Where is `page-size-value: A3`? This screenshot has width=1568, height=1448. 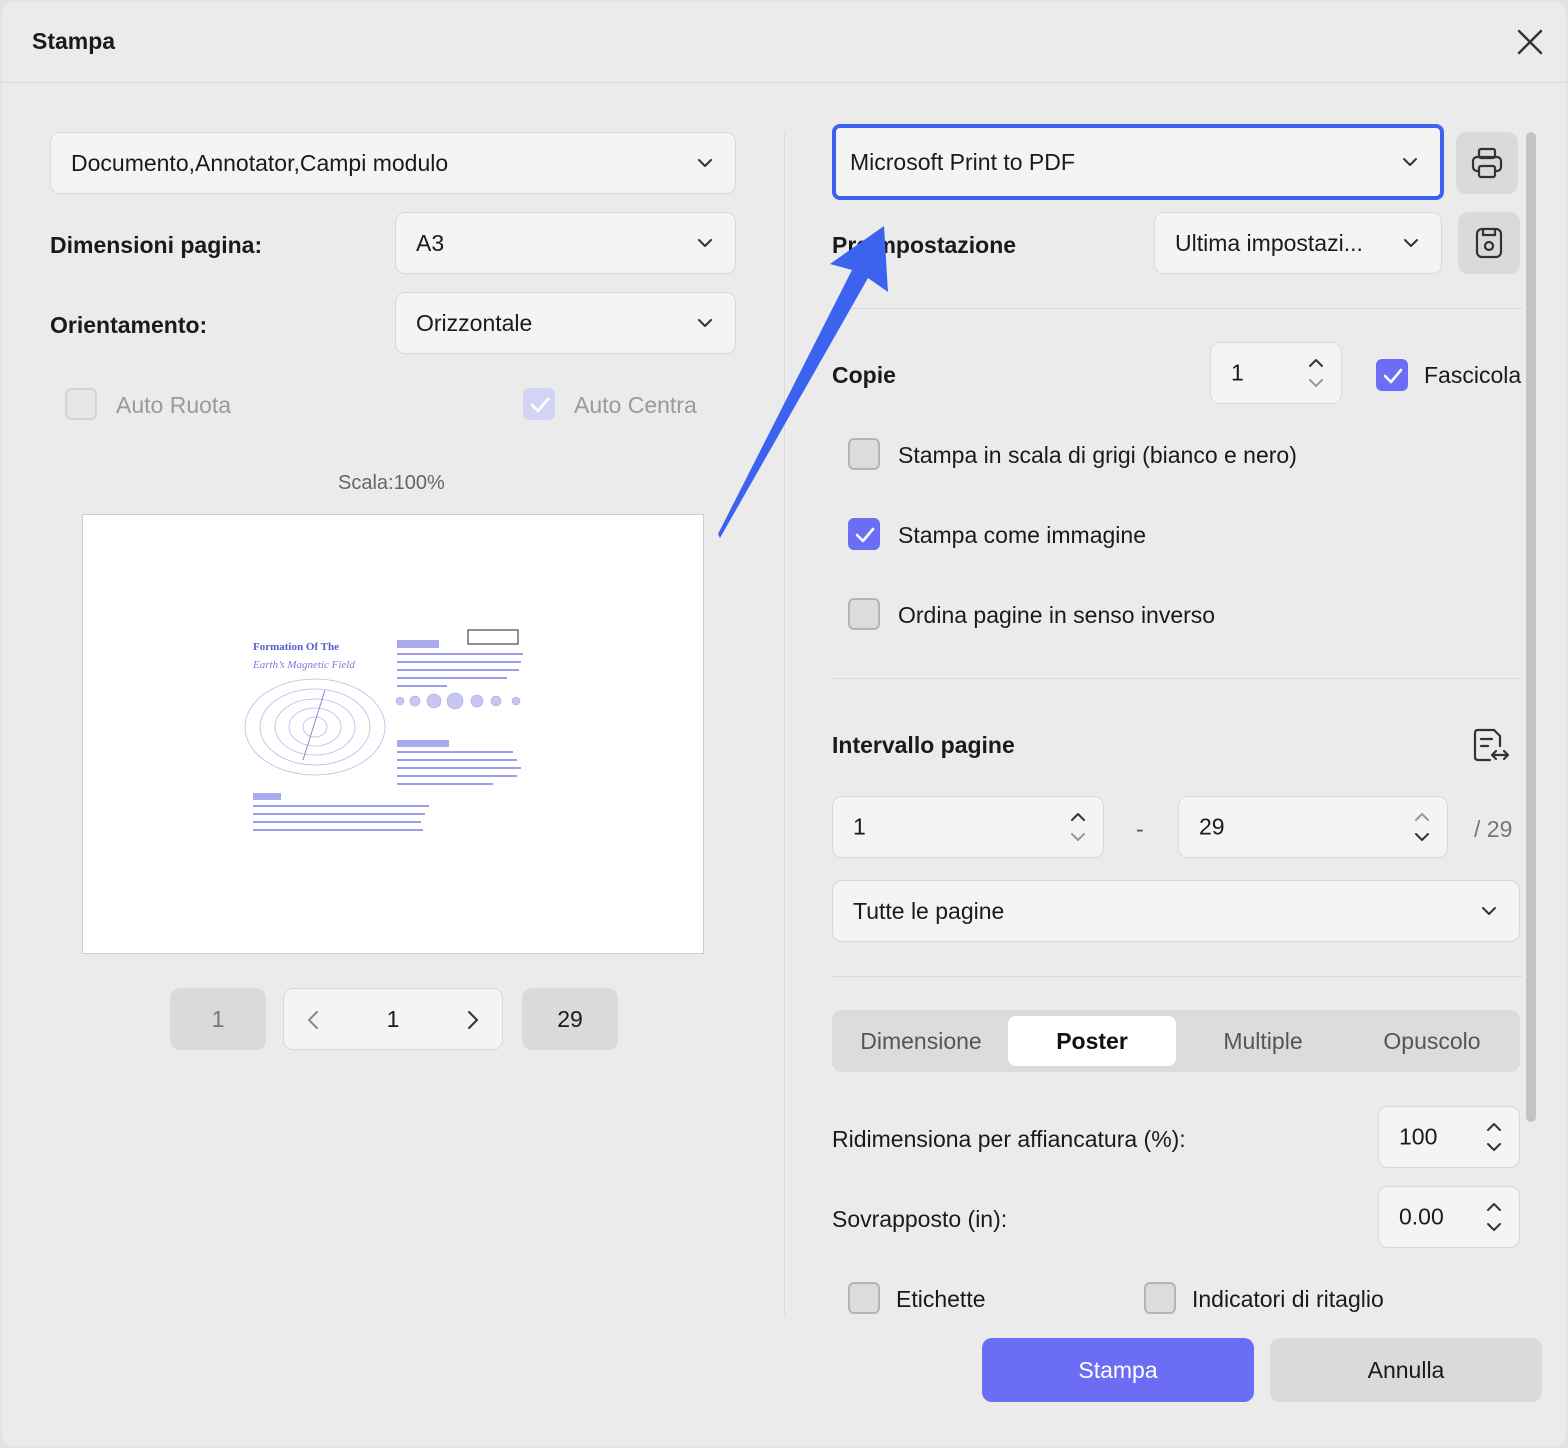 page-size-value: A3 is located at coordinates (430, 242).